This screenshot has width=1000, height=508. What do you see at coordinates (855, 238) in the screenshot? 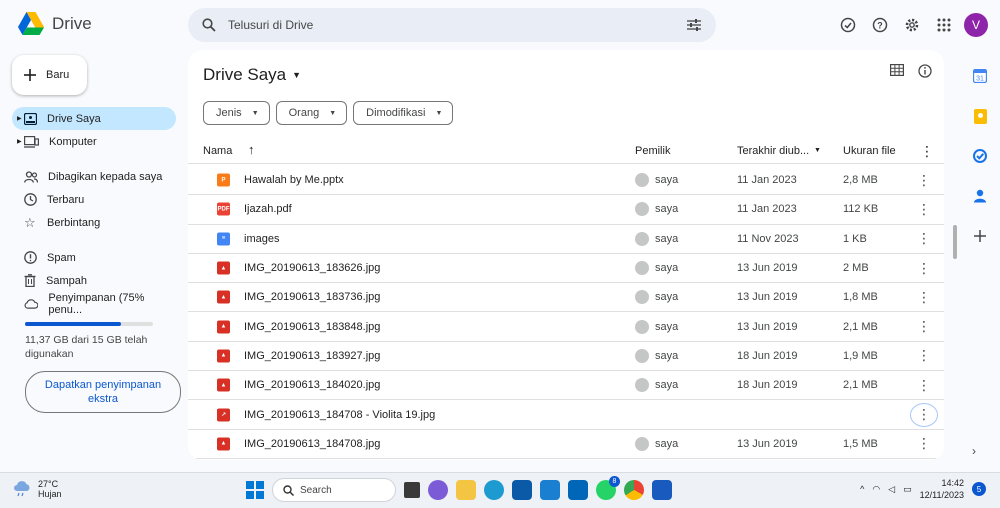
I see `file-size: 1 KB` at bounding box center [855, 238].